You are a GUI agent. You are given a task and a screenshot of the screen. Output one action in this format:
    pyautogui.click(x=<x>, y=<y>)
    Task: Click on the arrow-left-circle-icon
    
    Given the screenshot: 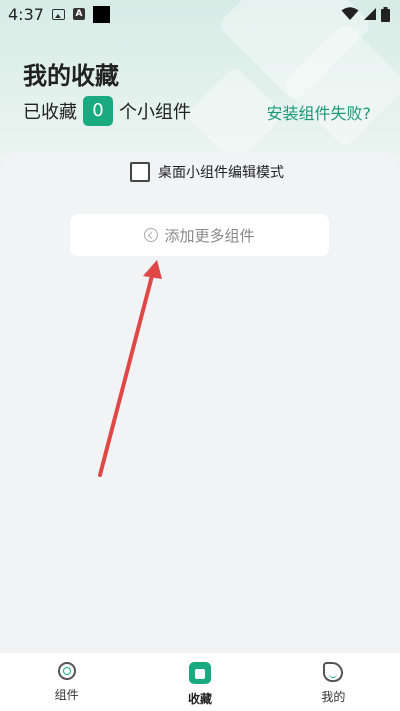 What is the action you would take?
    pyautogui.click(x=151, y=235)
    